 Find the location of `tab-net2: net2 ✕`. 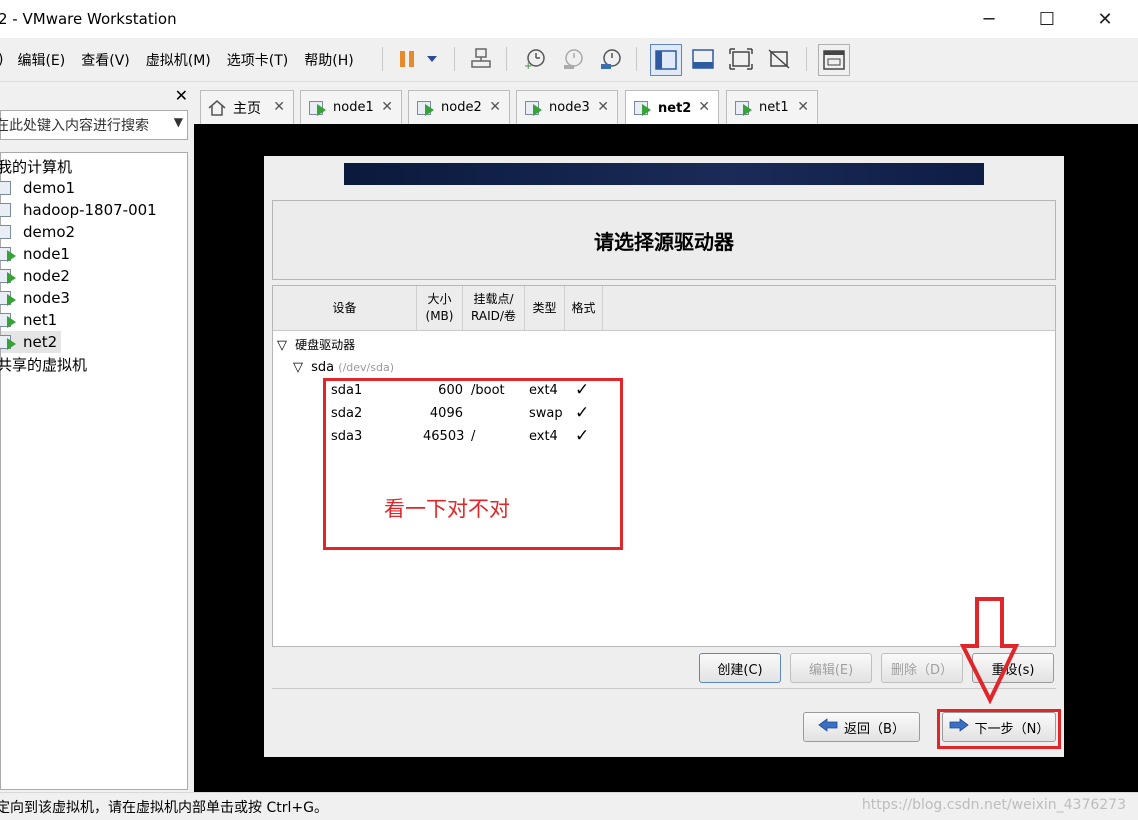

tab-net2: net2 ✕ is located at coordinates (672, 107).